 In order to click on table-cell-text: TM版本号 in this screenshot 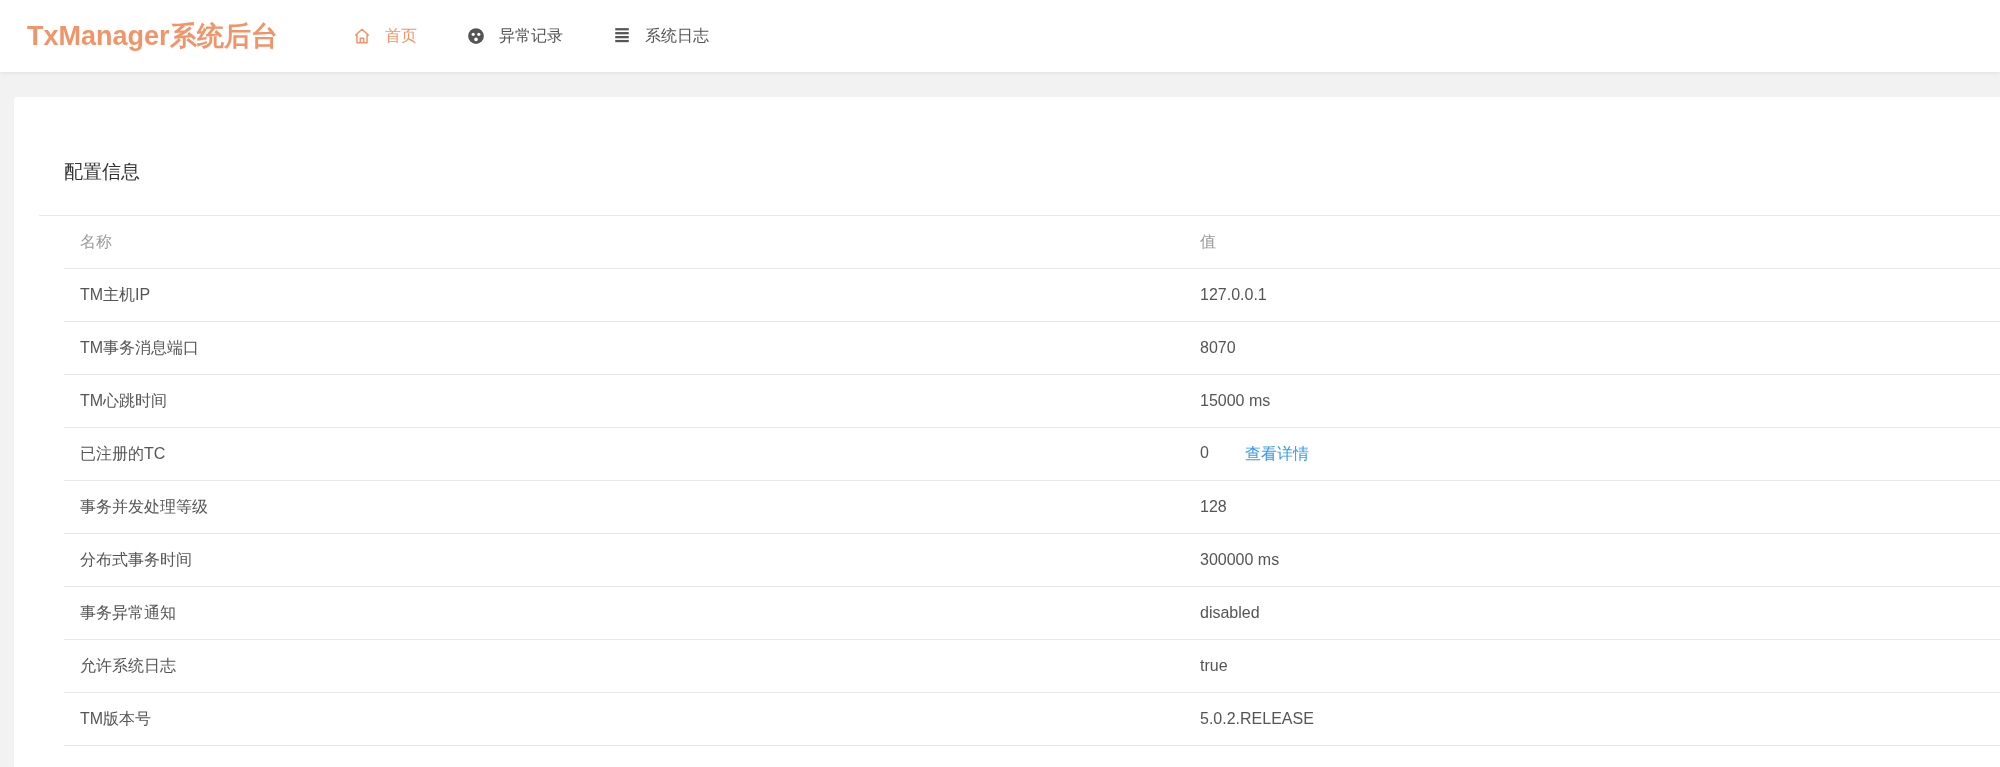, I will do `click(116, 718)`.